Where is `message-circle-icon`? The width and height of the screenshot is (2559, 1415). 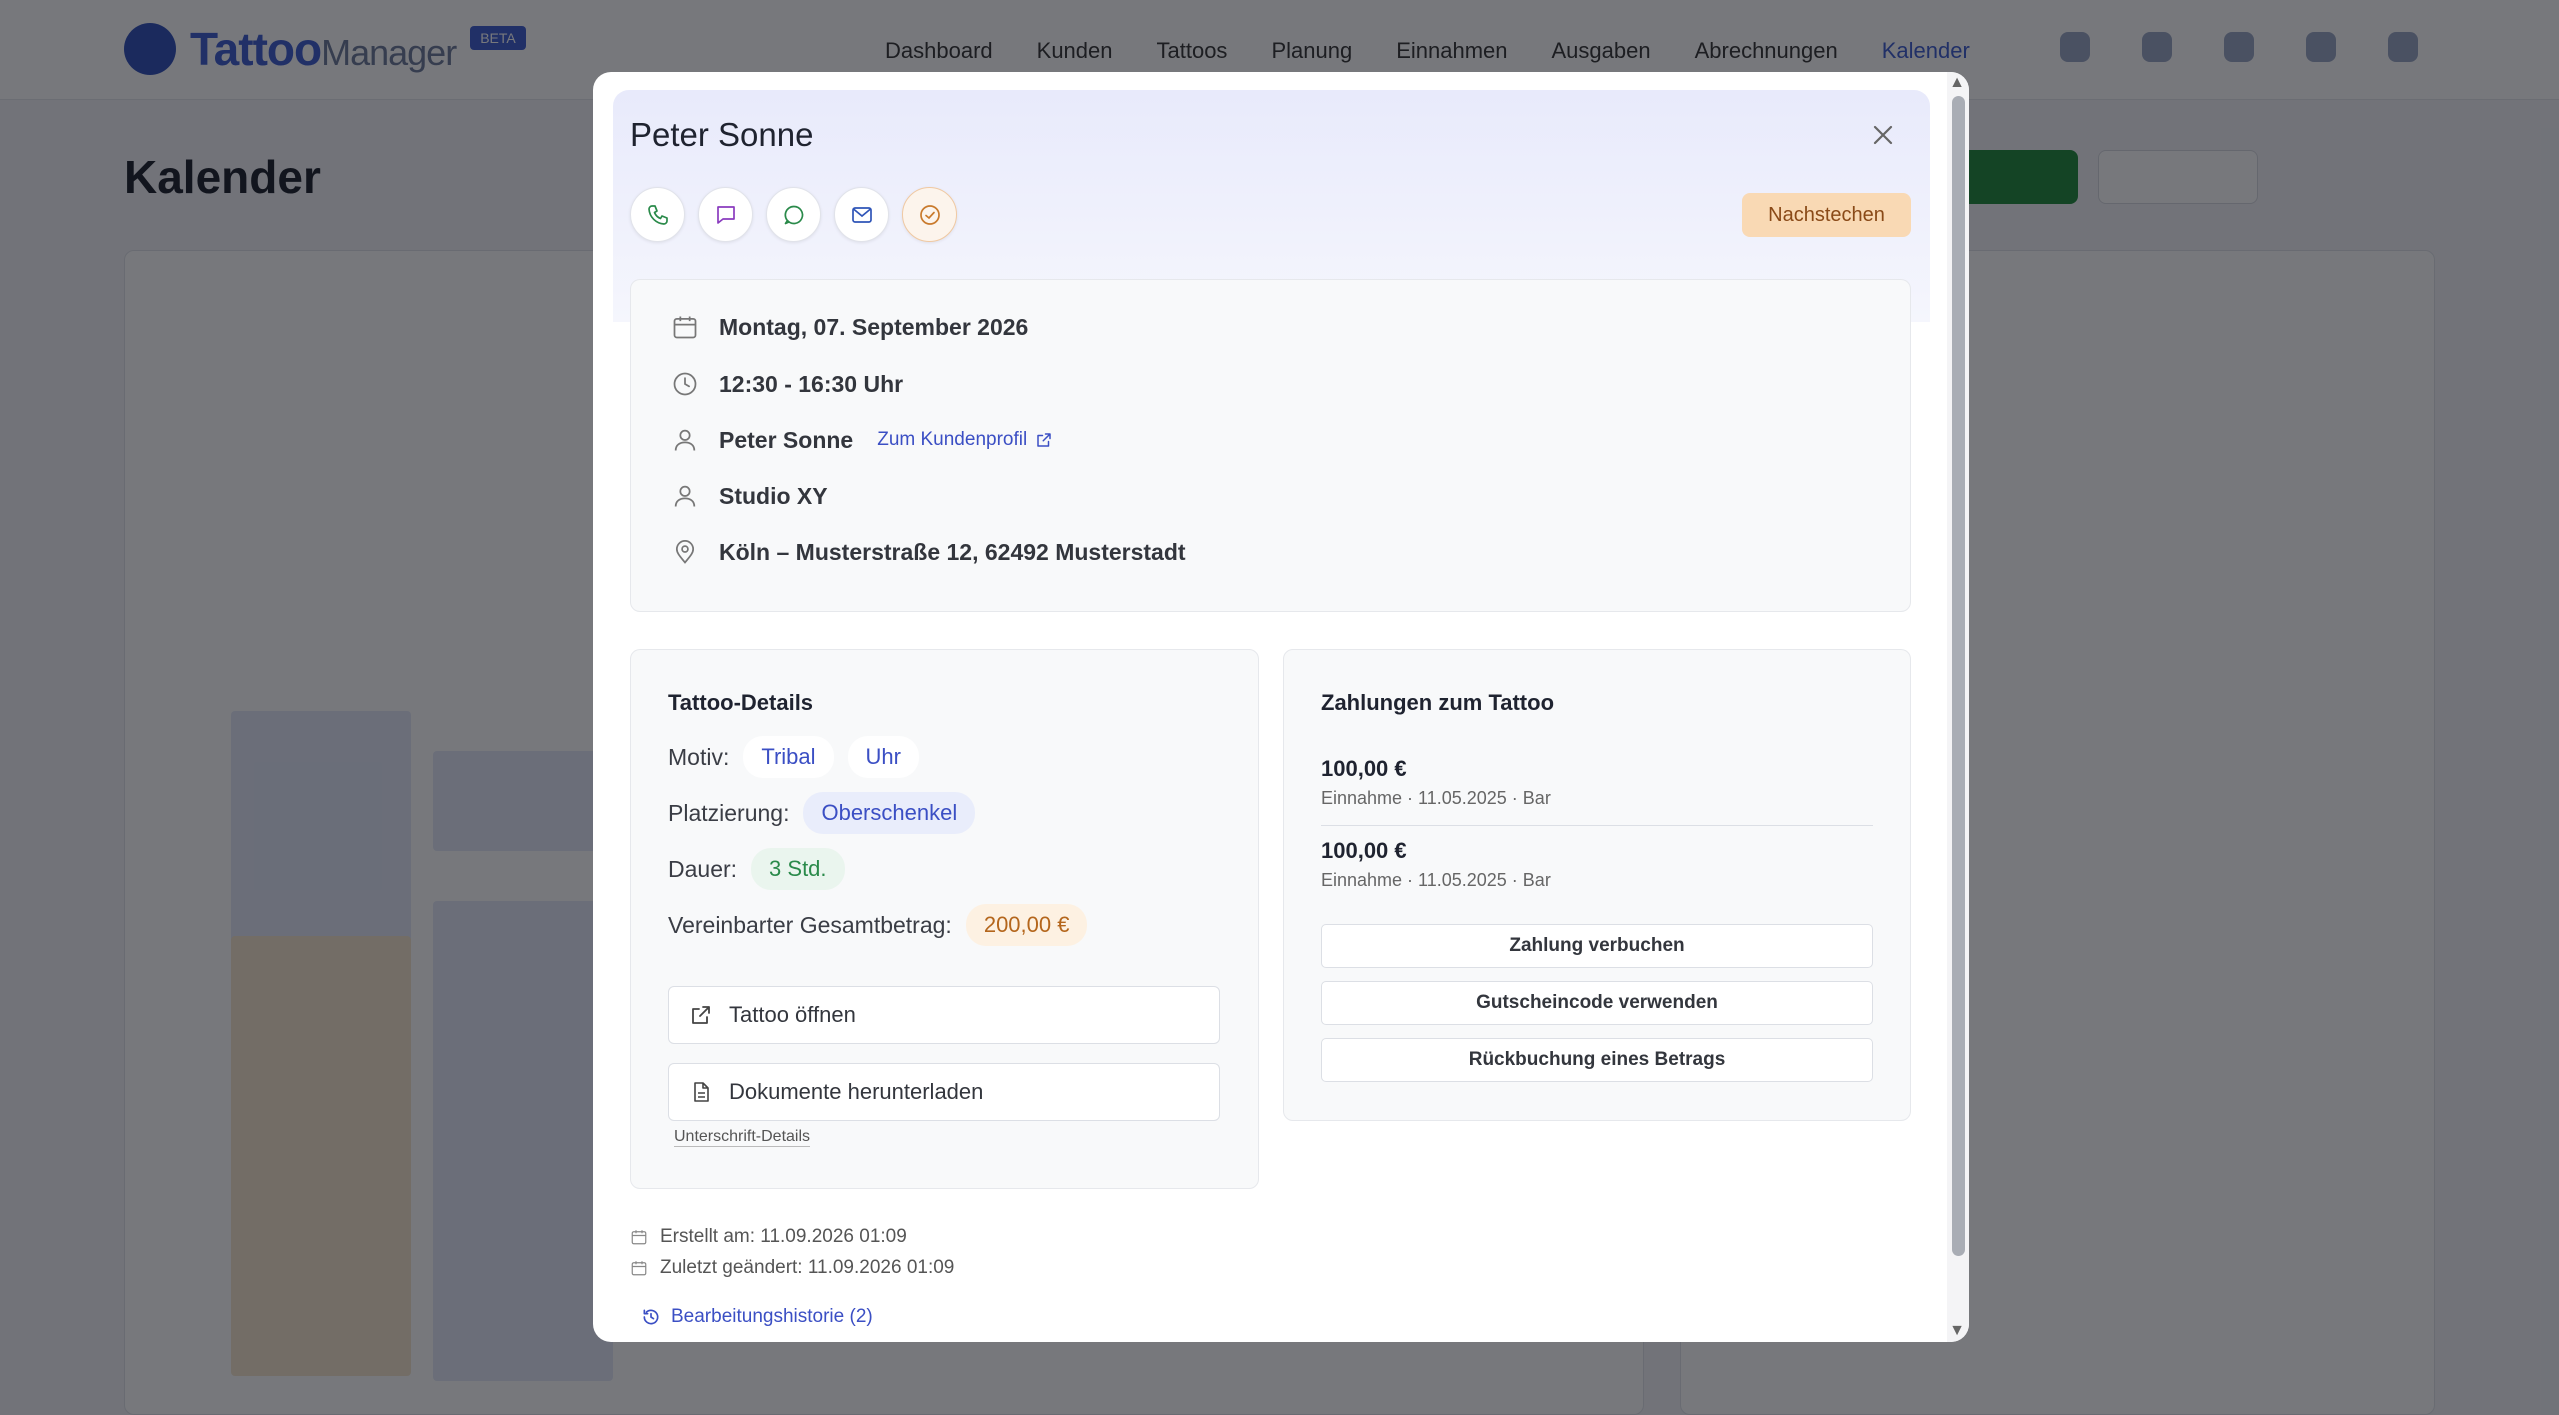 message-circle-icon is located at coordinates (793, 214).